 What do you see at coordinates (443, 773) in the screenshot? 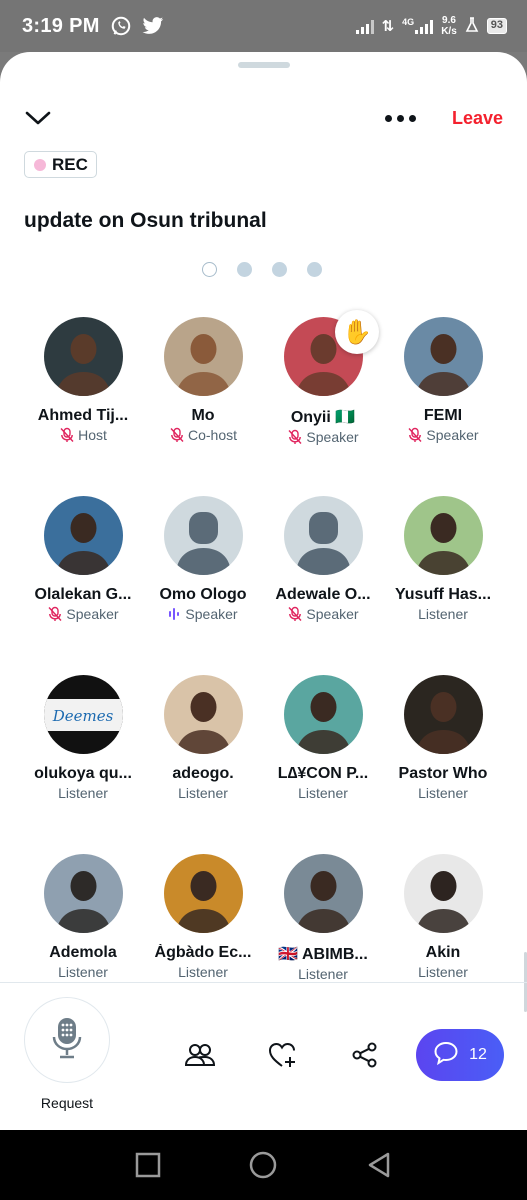
I see `participant-name: Pastor Who` at bounding box center [443, 773].